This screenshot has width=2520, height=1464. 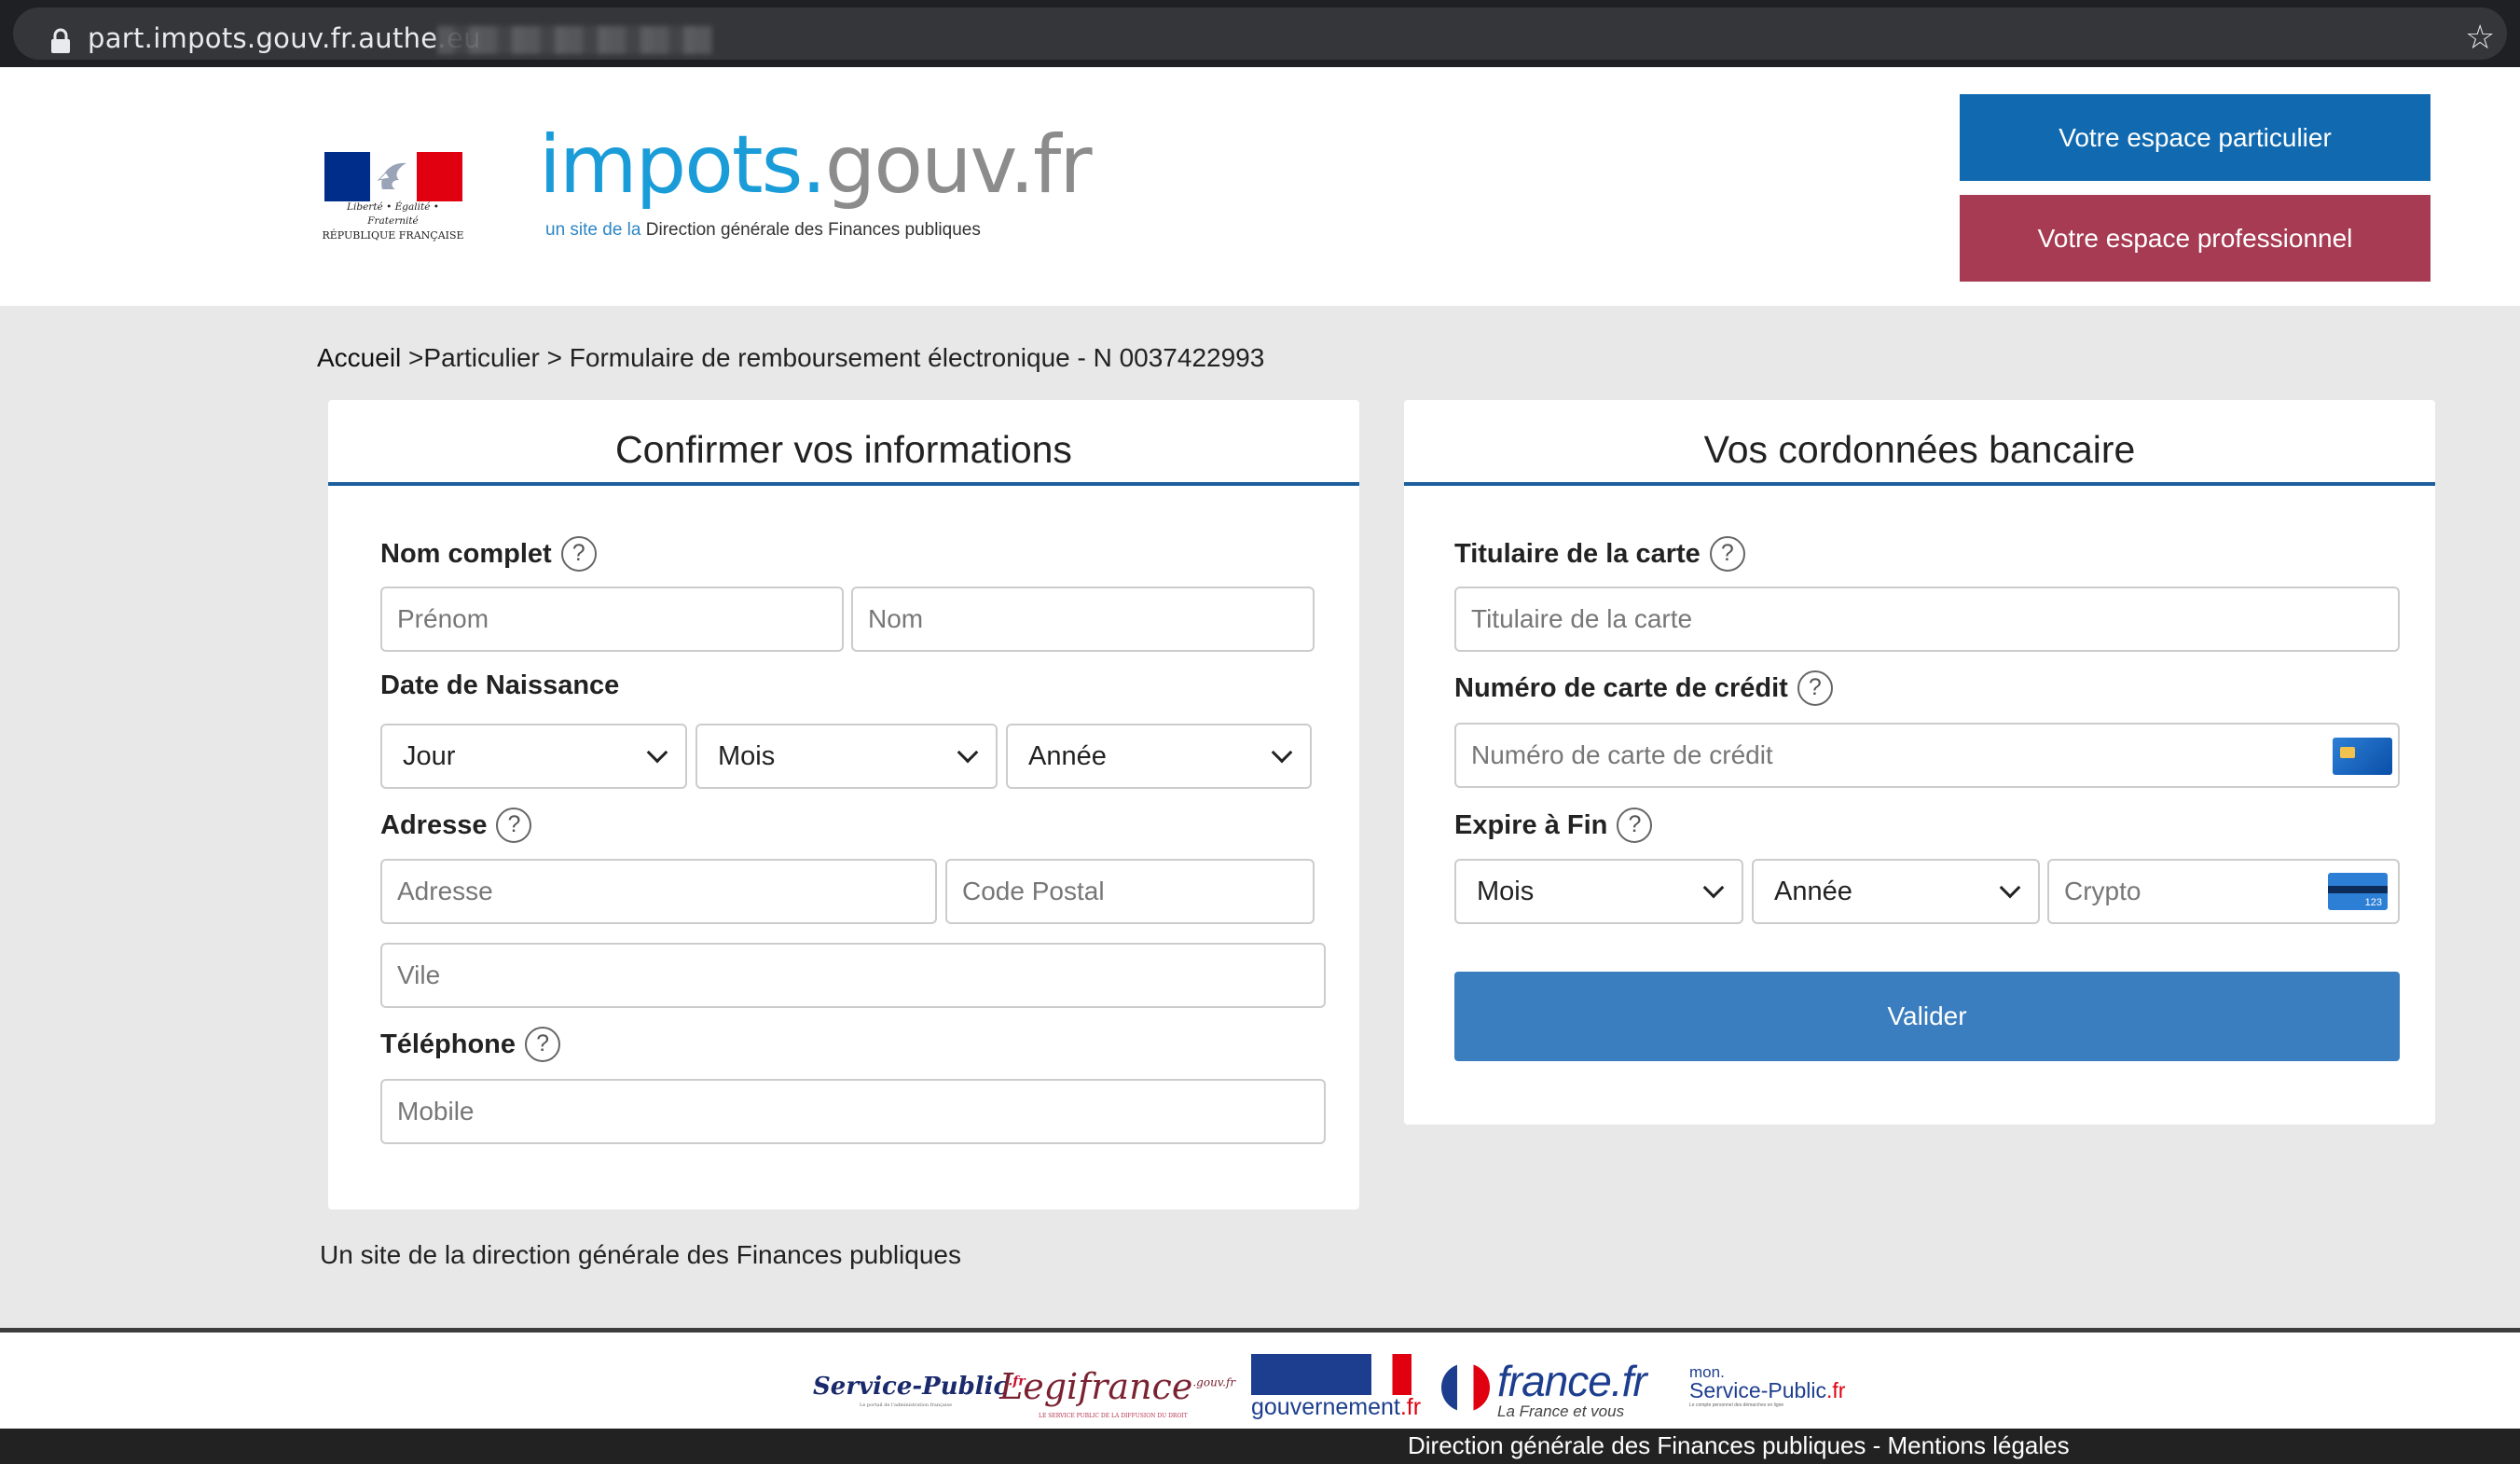 What do you see at coordinates (1214, 1382) in the screenshot?
I see `legifrance-suffix: .gouv.fr` at bounding box center [1214, 1382].